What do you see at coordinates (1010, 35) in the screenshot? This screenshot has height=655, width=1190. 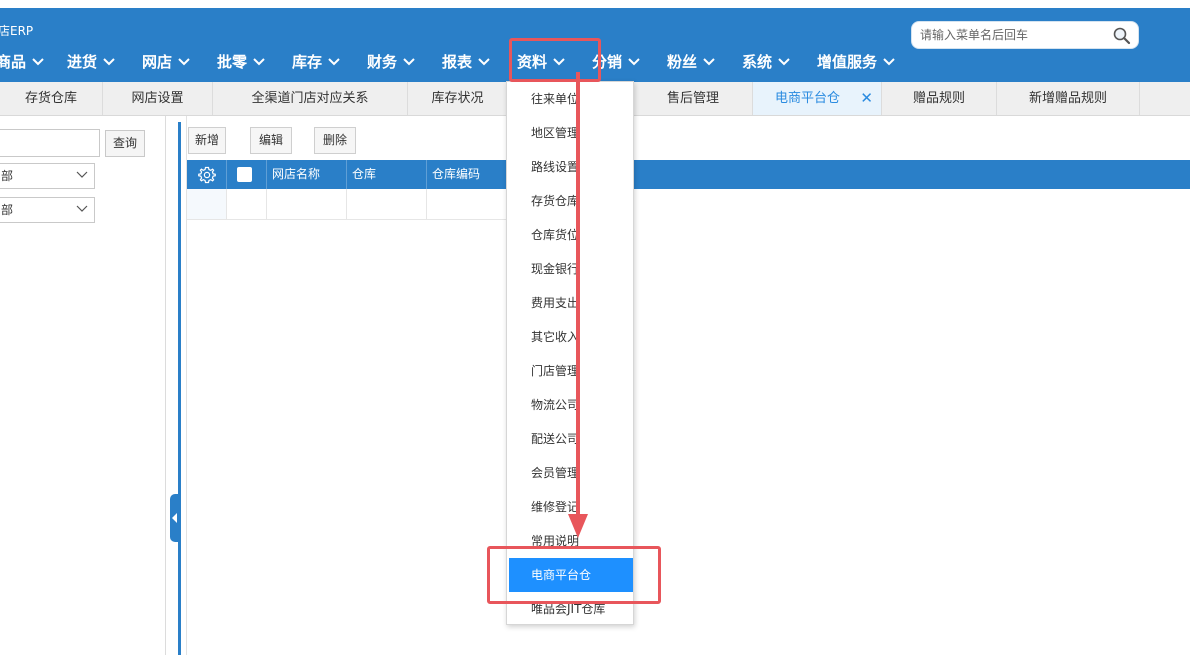 I see `menu-search-input` at bounding box center [1010, 35].